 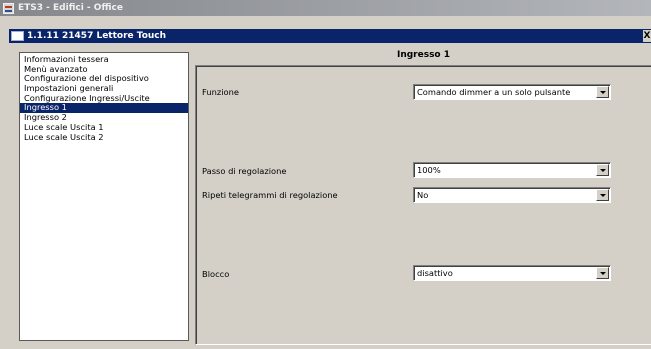 I want to click on blocco-select: disattivo, so click(x=512, y=273).